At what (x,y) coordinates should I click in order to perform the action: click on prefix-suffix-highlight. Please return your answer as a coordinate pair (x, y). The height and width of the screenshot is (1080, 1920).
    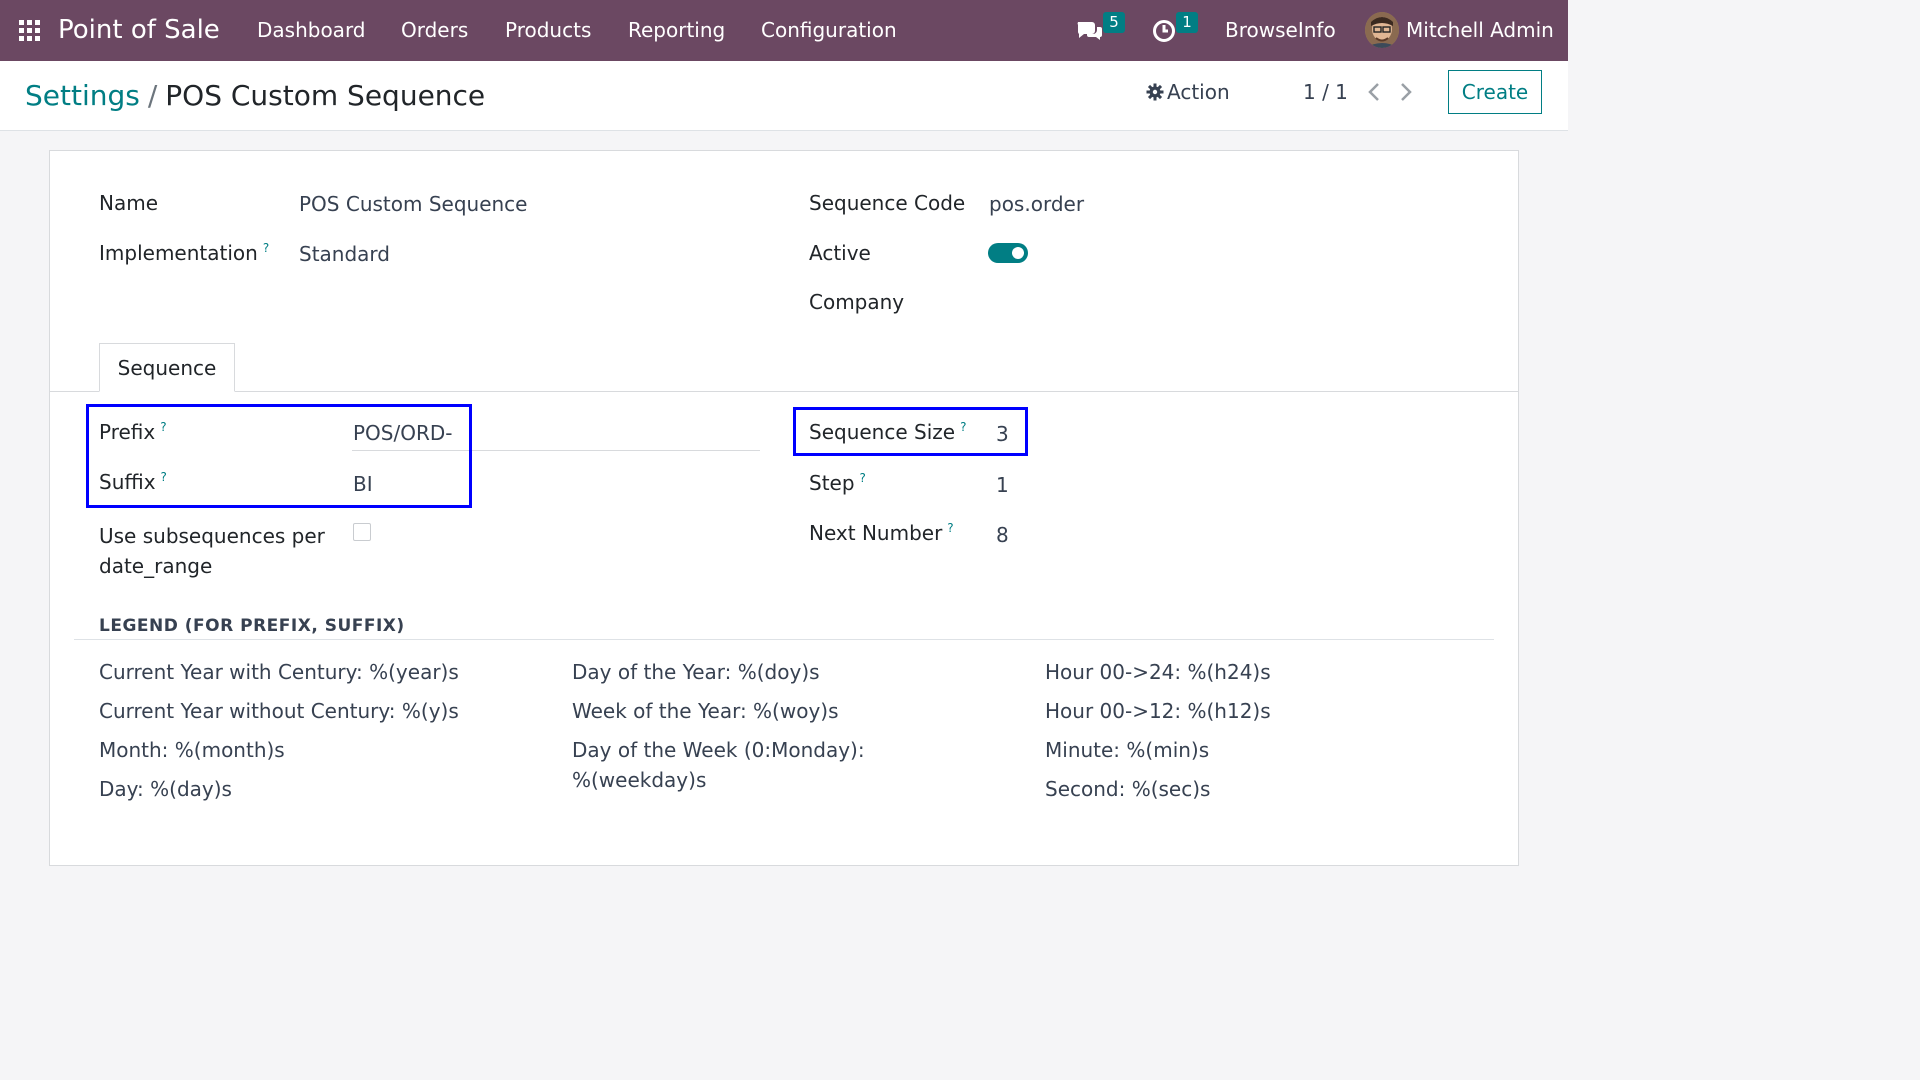
    Looking at the image, I should click on (279, 456).